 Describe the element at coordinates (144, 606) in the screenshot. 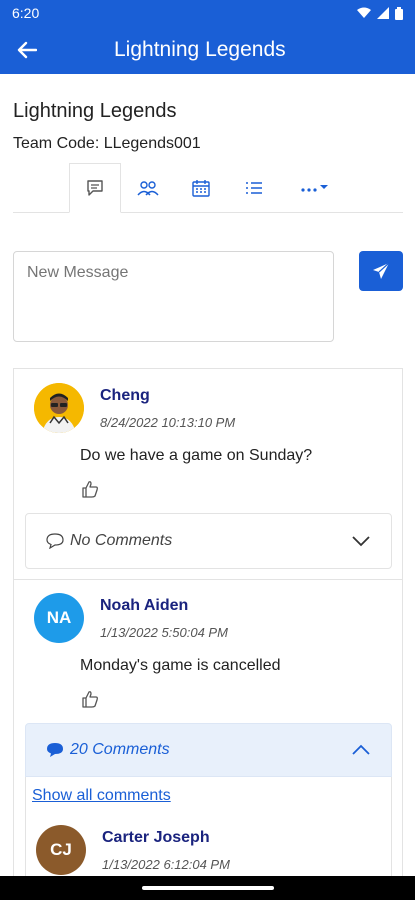

I see `post-author: Noah Aiden` at that location.